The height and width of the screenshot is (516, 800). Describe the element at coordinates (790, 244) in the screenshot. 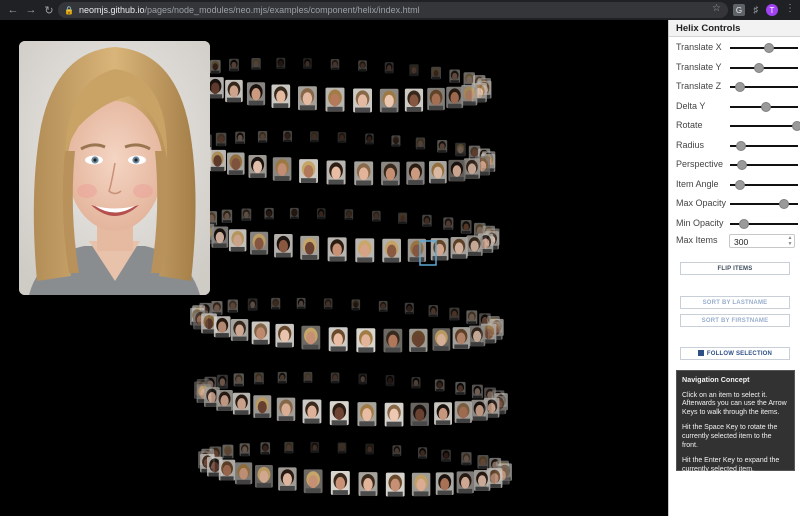

I see `spin-down-icon: ▼` at that location.